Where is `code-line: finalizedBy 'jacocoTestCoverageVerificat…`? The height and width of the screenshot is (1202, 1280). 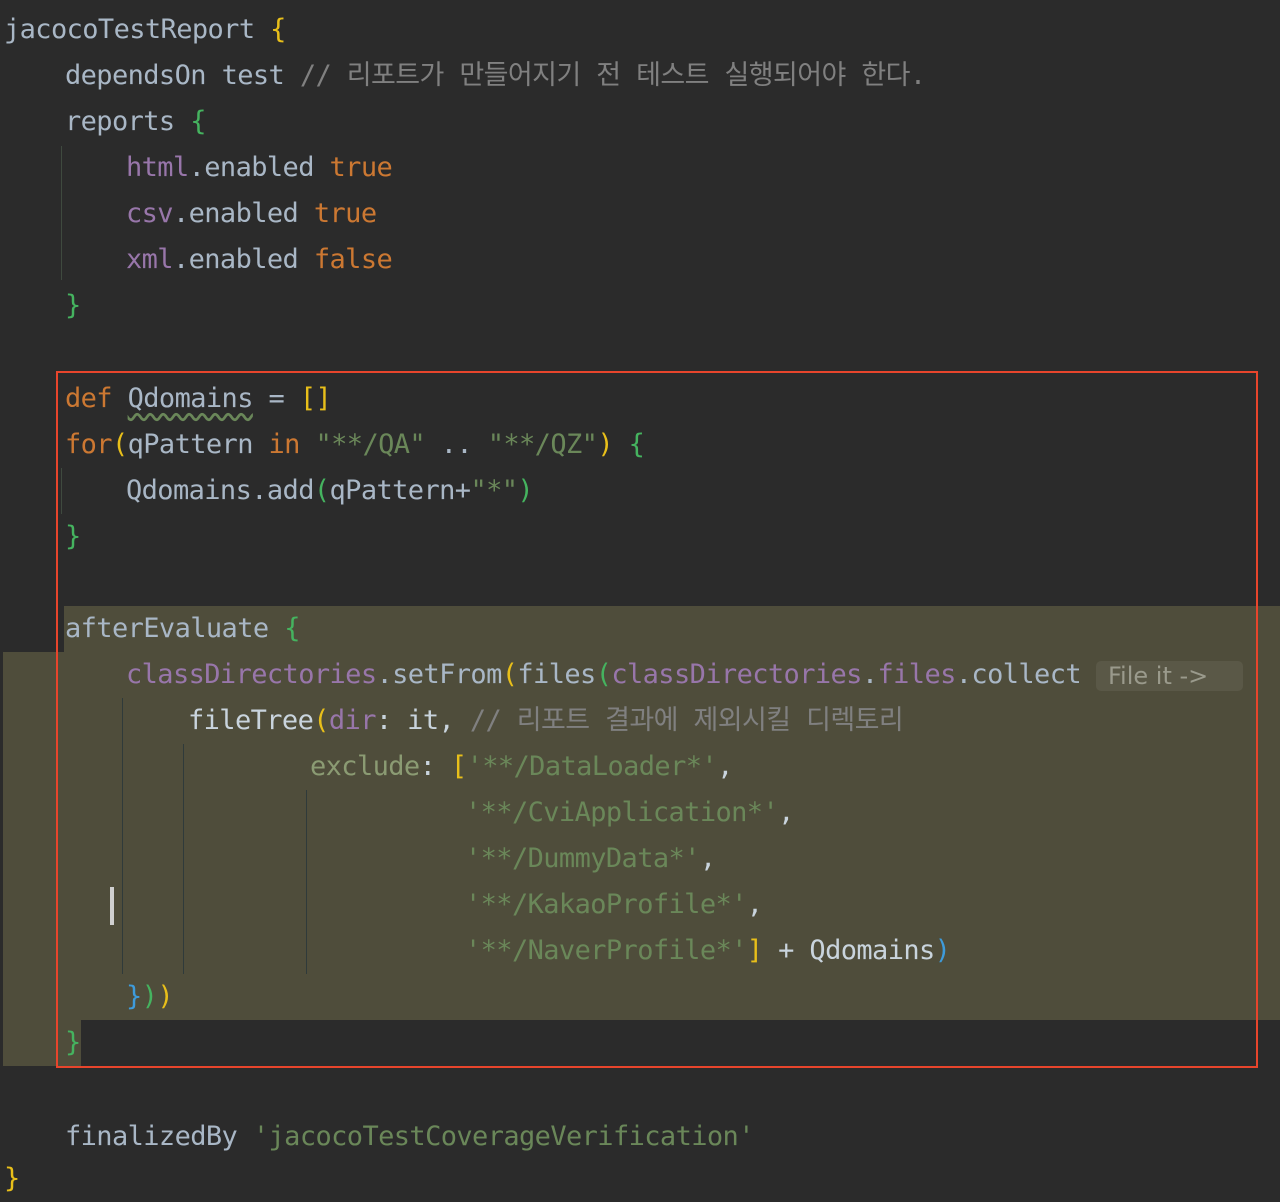
code-line: finalizedBy 'jacocoTestCoverageVerificat… is located at coordinates (409, 1137).